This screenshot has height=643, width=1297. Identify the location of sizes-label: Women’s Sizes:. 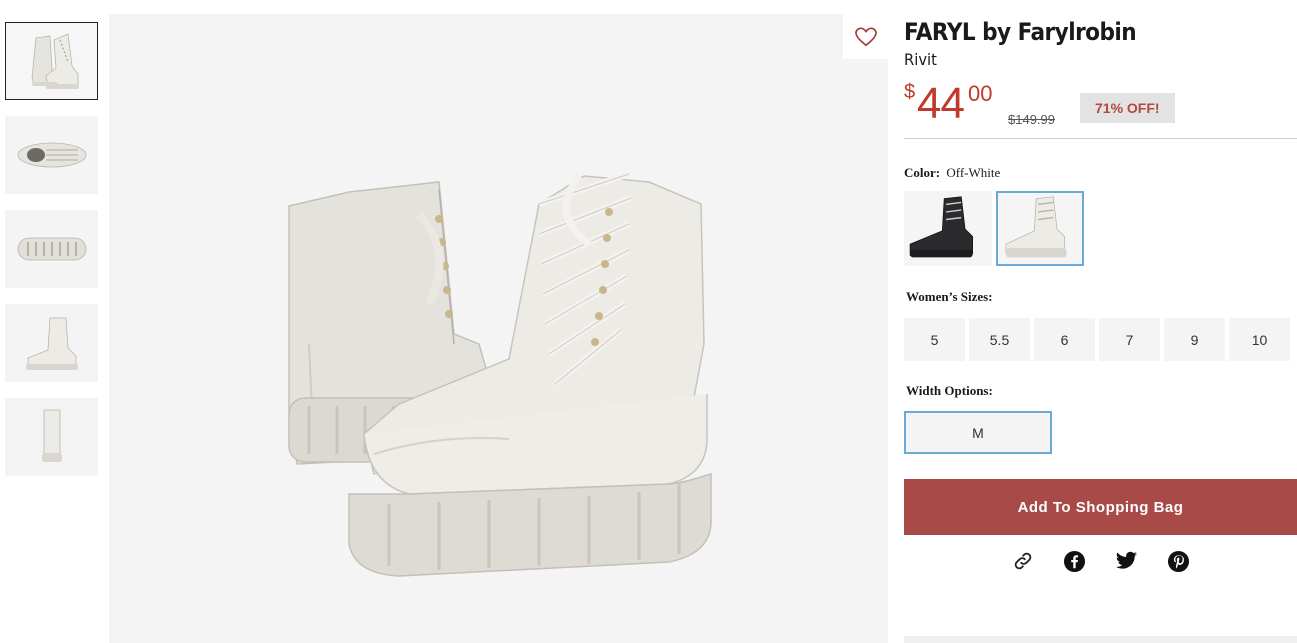
(949, 296).